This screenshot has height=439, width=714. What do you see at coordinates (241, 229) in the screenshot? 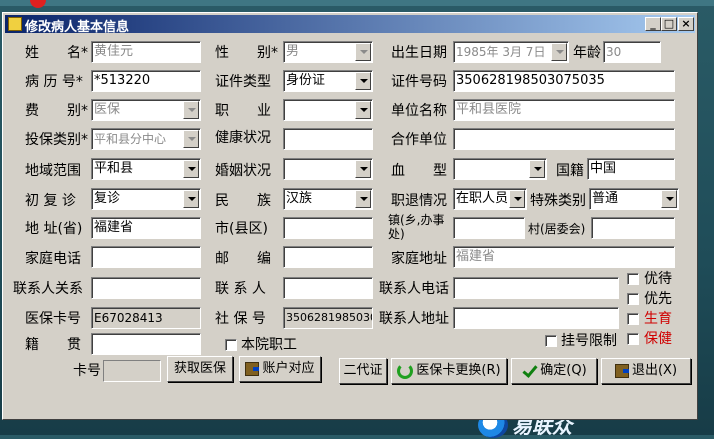
I see `city-label: 市(县区)` at bounding box center [241, 229].